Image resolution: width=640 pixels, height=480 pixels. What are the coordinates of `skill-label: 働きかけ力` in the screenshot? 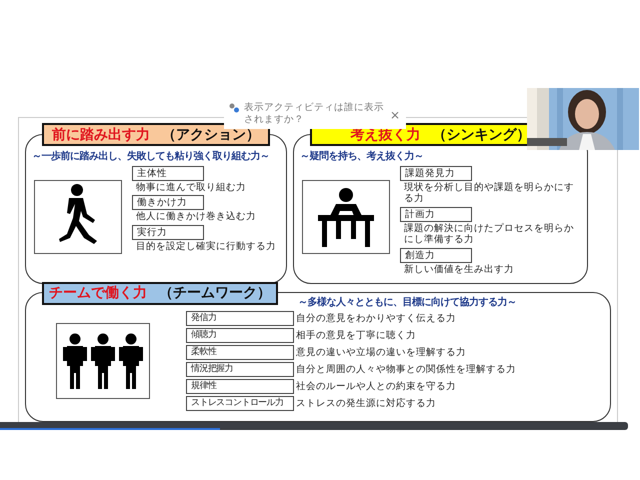 It's located at (168, 202).